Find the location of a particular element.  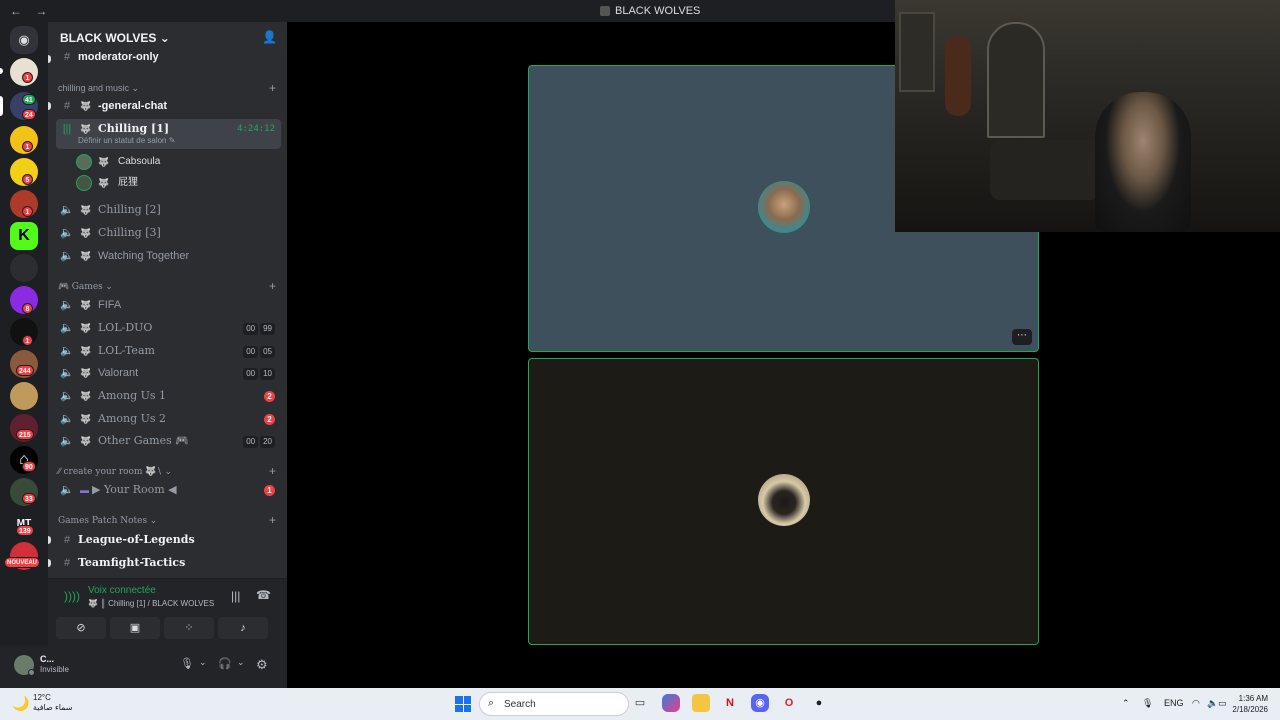

voice-channel-valorant: 🔈 🐺 Valorant 00 10 is located at coordinates (168, 373).